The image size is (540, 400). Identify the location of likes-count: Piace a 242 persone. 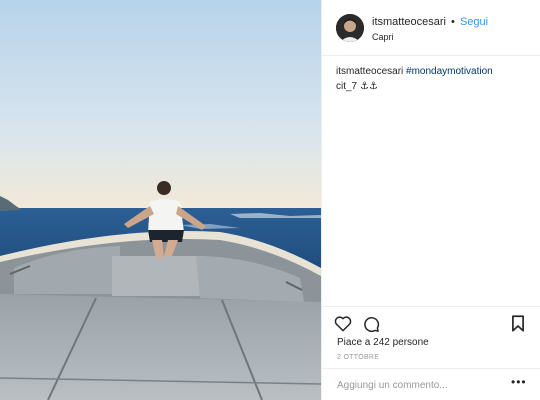
(383, 342).